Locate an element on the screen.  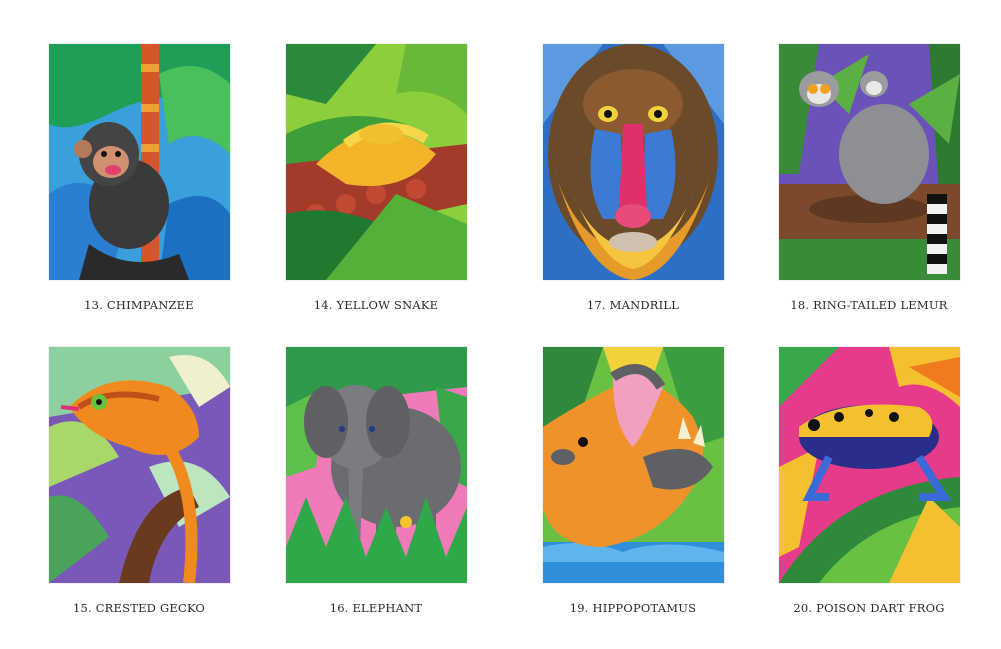
artwork-mandrill is located at coordinates (633, 162).